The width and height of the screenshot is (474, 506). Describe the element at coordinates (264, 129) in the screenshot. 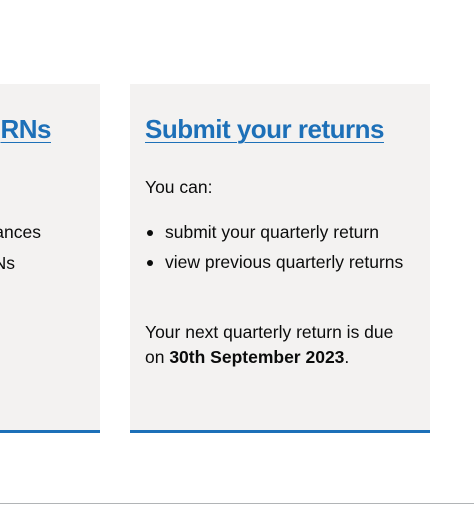

I see `submit-returns-link: Submit your returns` at that location.